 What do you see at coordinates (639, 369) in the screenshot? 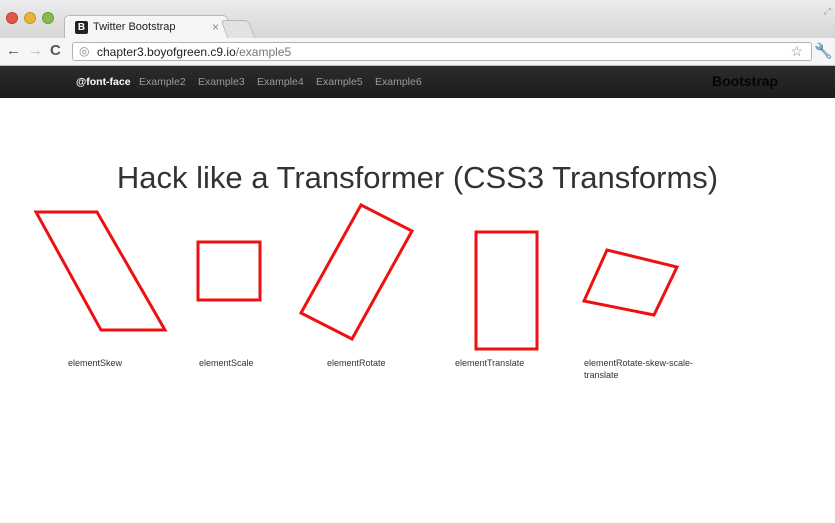
I see `caption-element-rotate-skew-scale-translate: elementRotate-skew-scale-translate` at bounding box center [639, 369].